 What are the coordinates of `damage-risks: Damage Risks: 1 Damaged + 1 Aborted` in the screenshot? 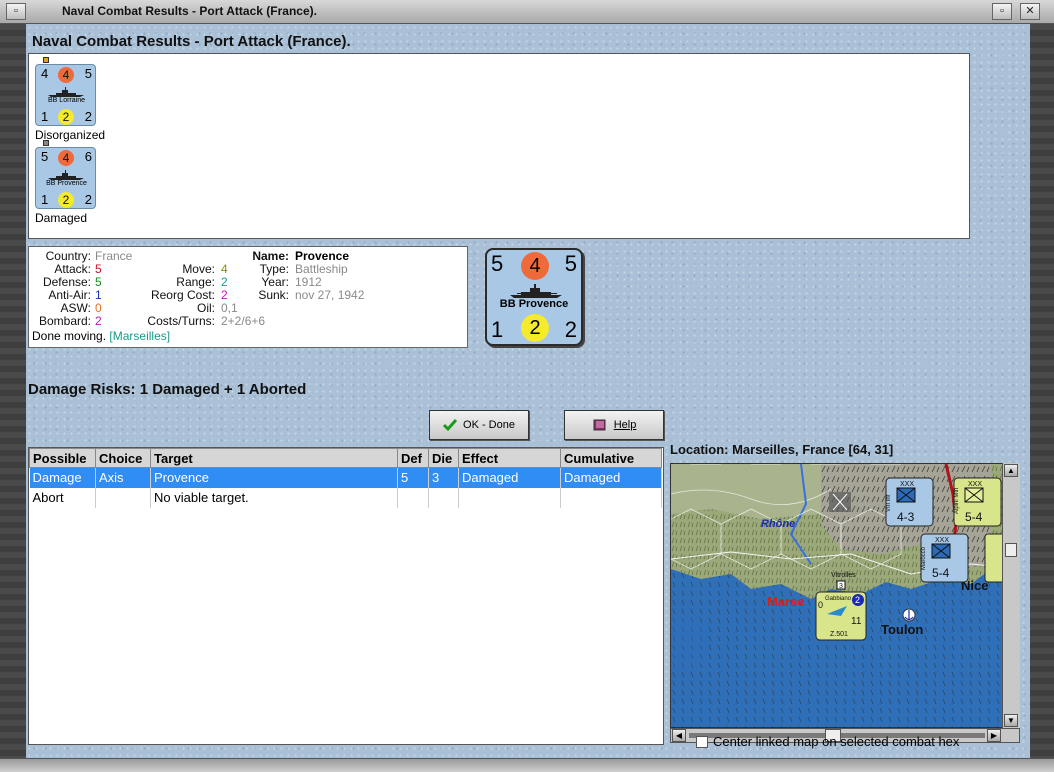 It's located at (167, 389).